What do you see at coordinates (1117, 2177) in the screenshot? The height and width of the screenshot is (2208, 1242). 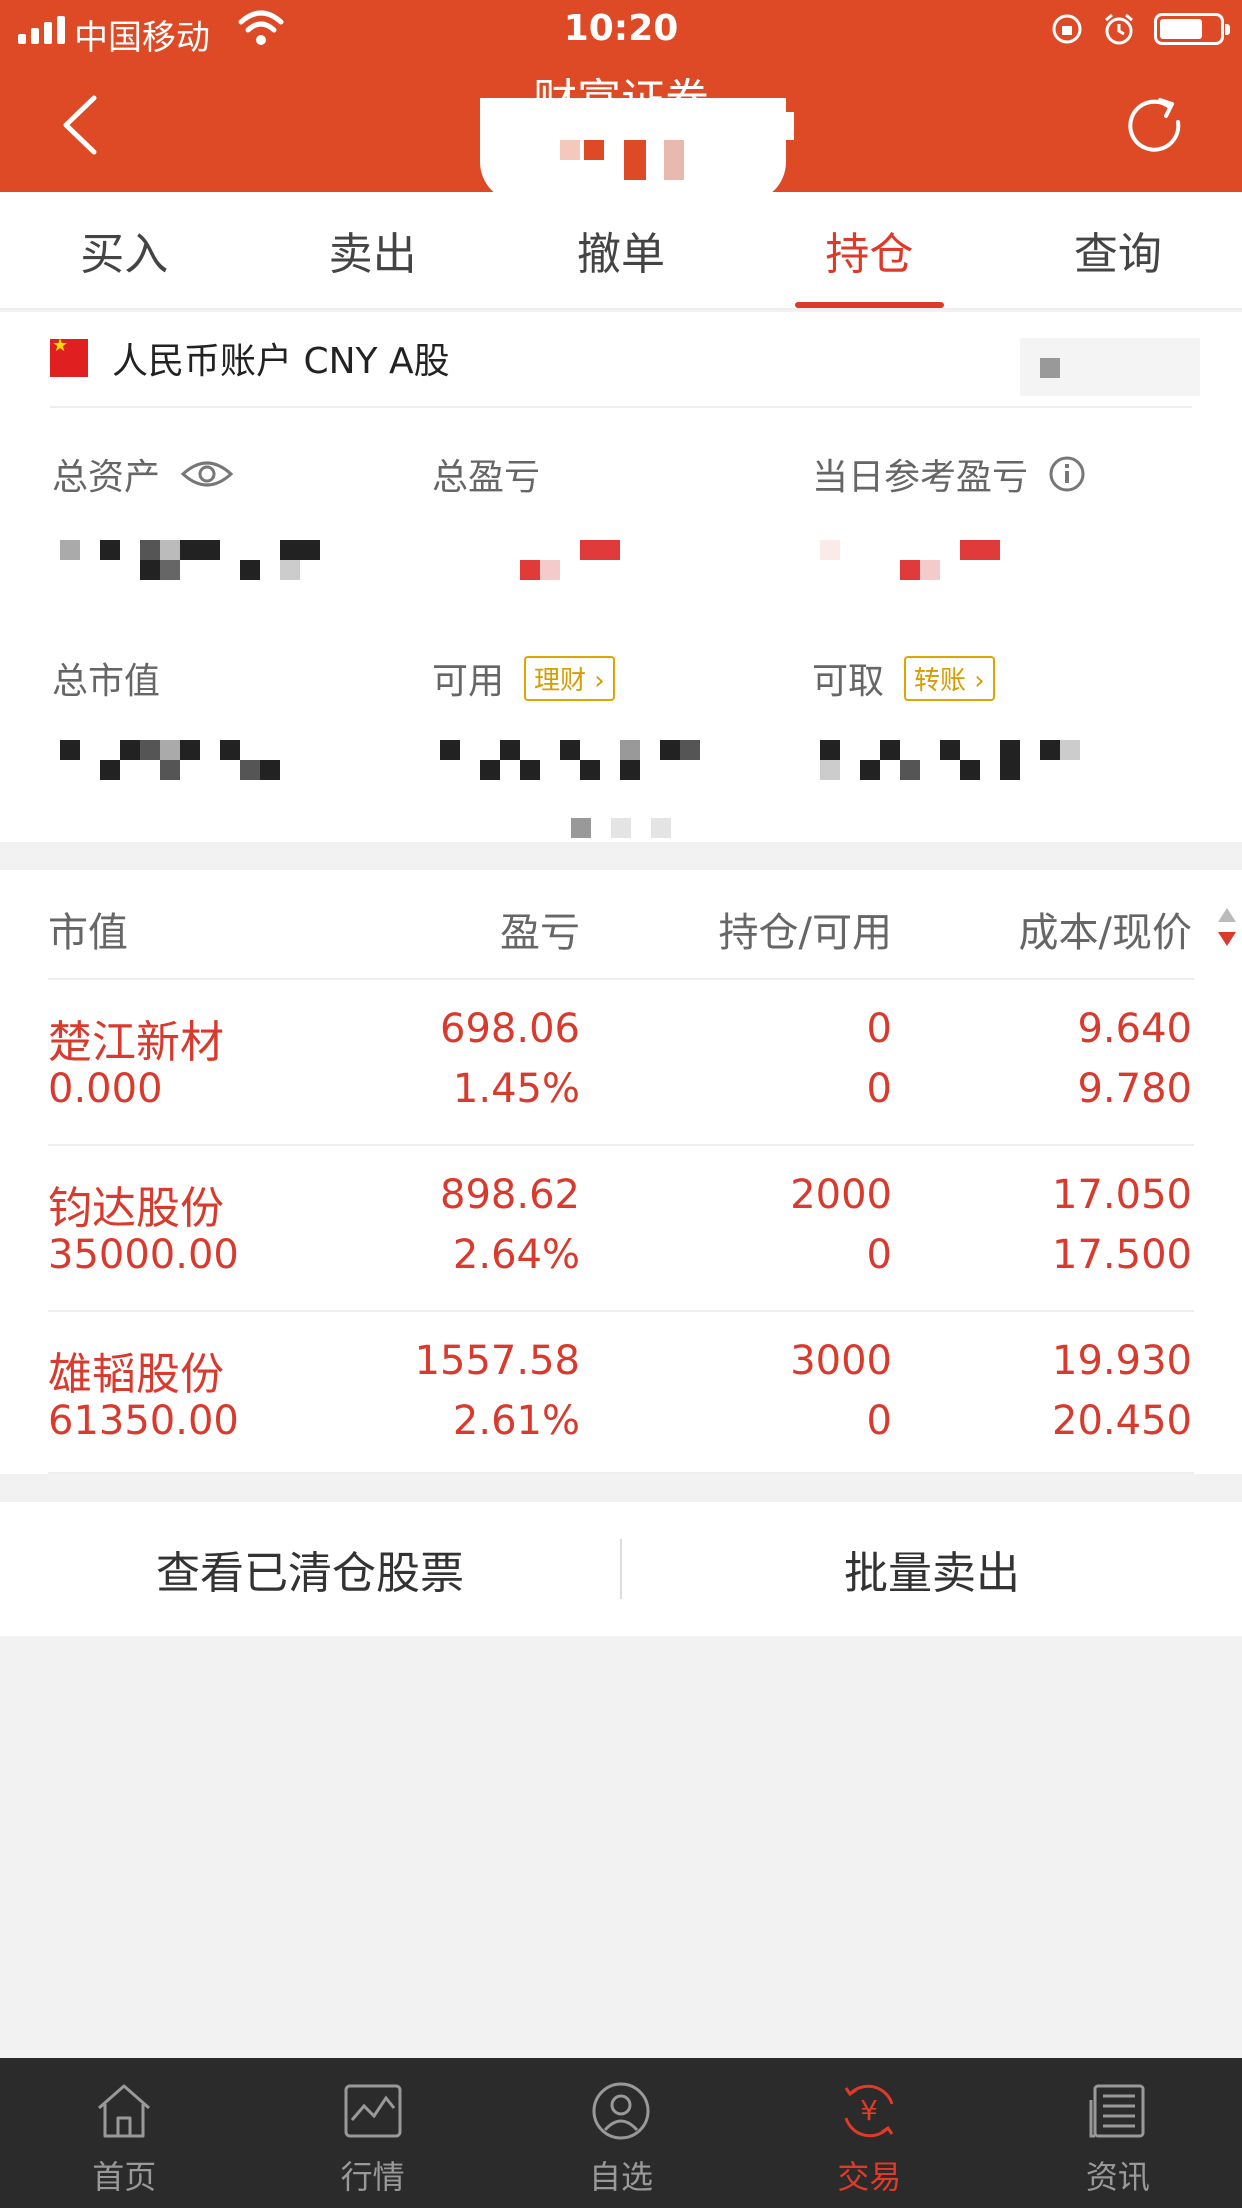 I see `tabbar-news-label: 资讯` at bounding box center [1117, 2177].